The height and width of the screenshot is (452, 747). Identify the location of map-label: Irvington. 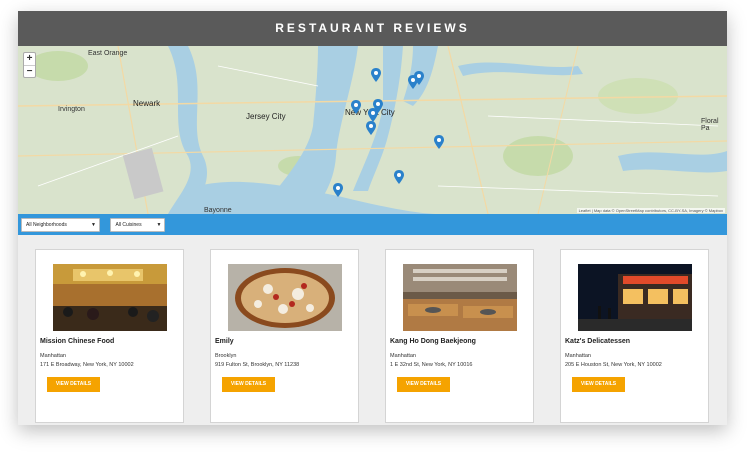
(71, 109).